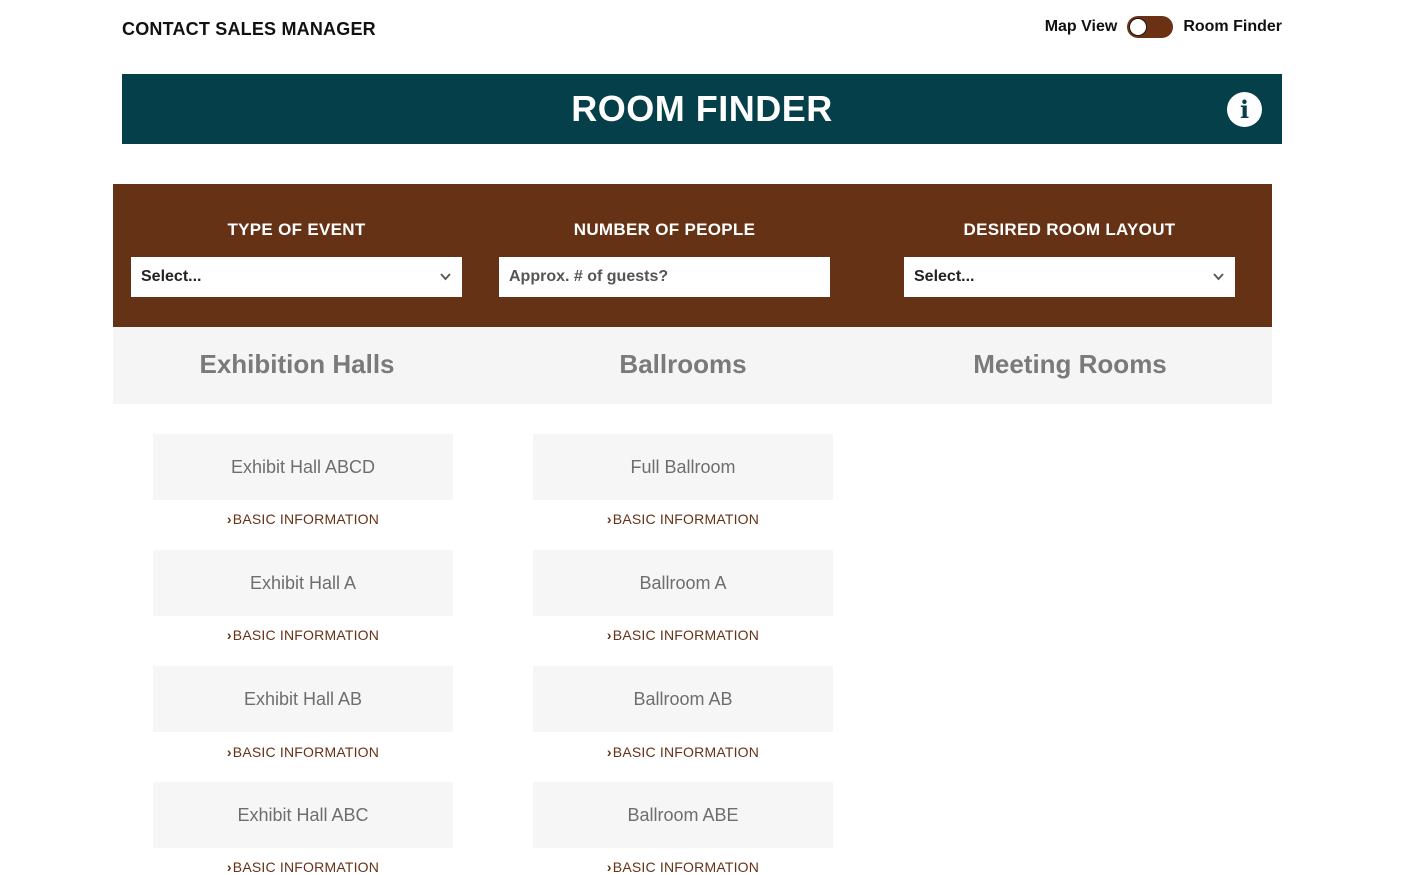 The height and width of the screenshot is (875, 1404). I want to click on tab-meeting-rooms: Meeting Rooms, so click(1070, 364).